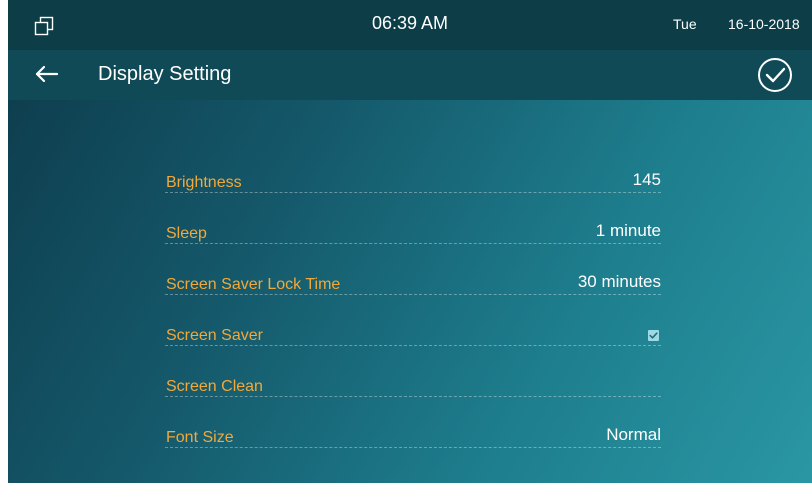  I want to click on setting-label-screen-clean: Screen Clean, so click(214, 386).